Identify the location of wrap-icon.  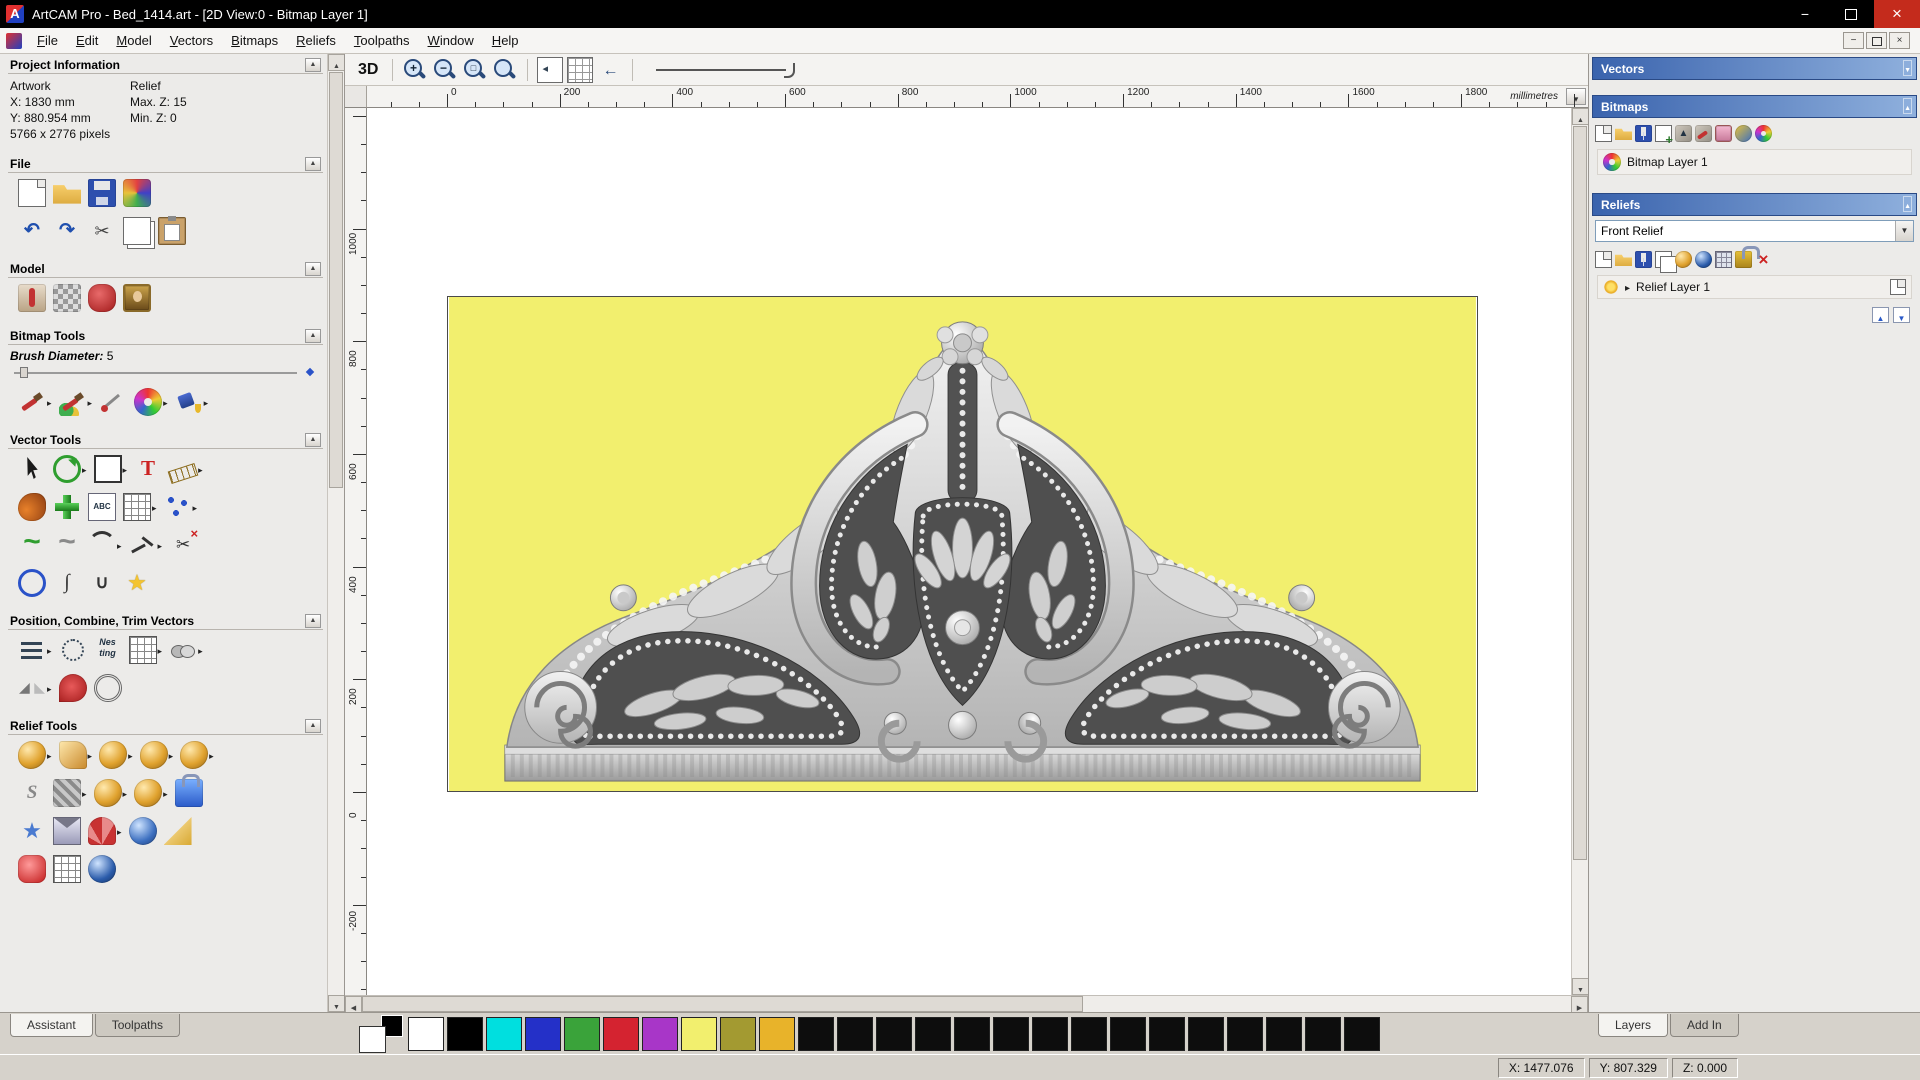
(107, 688).